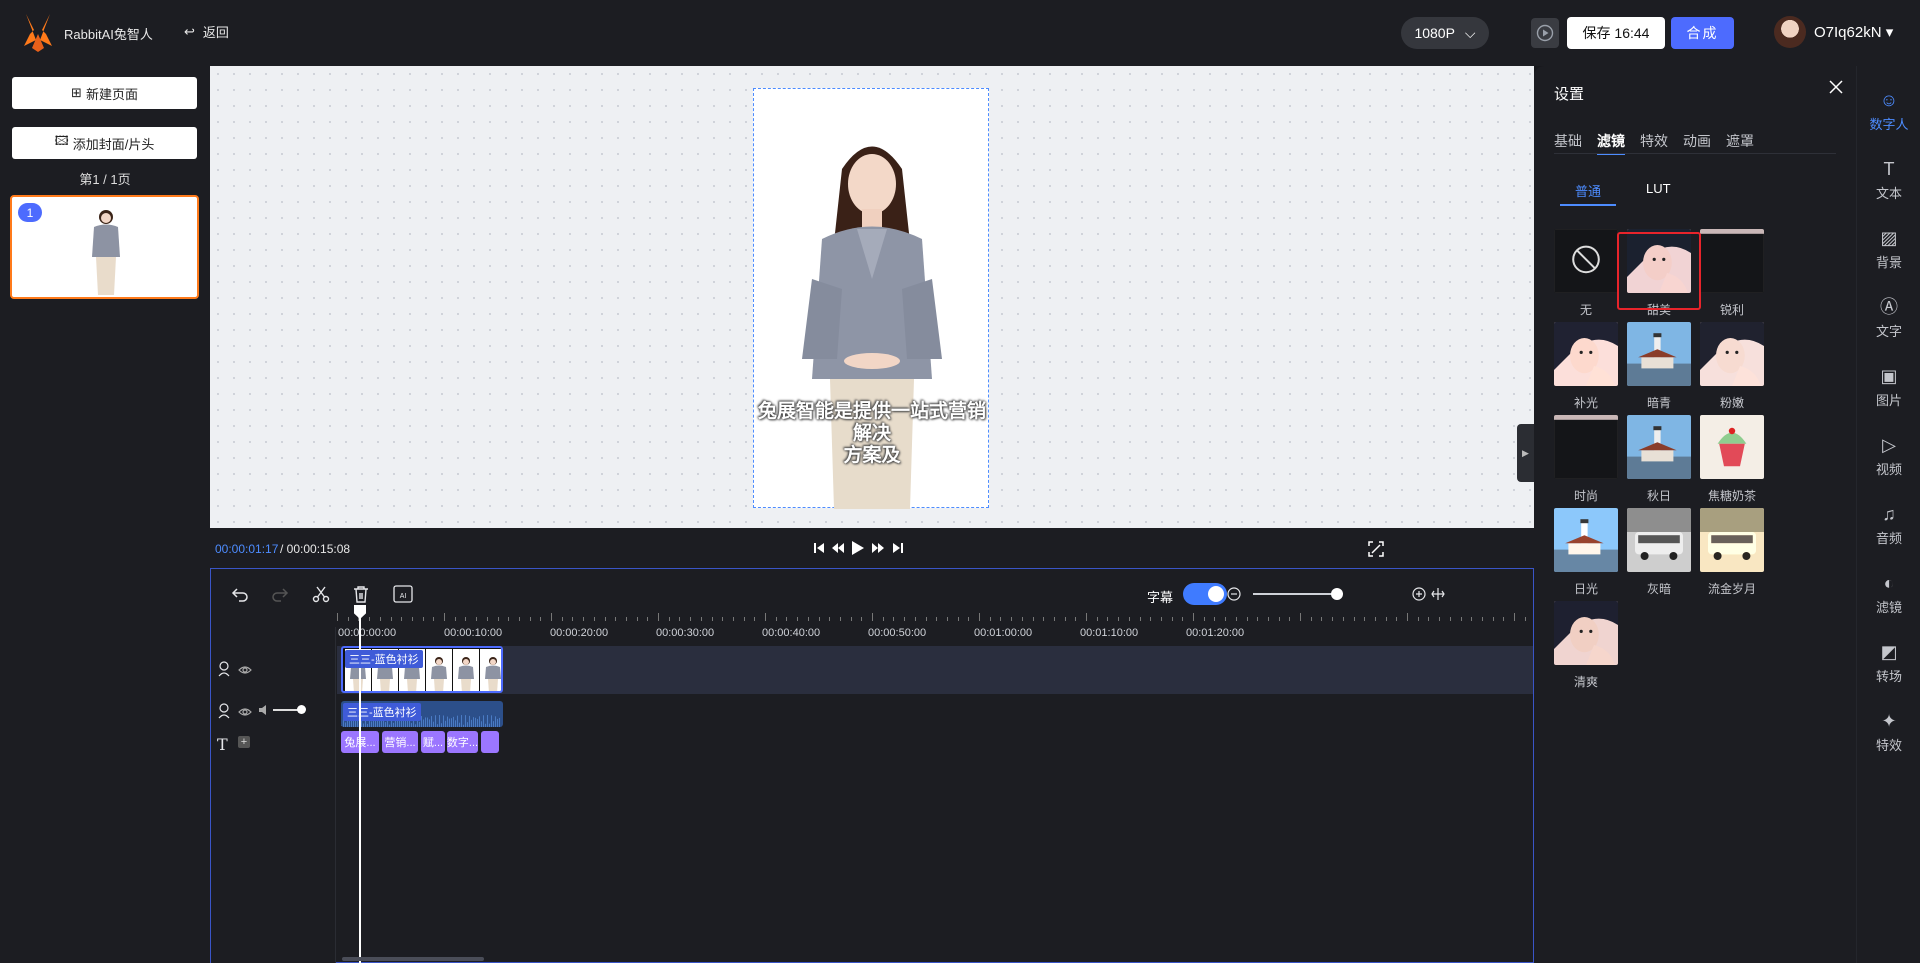 The image size is (1920, 963). I want to click on transition-icon: ◩, so click(1889, 651).